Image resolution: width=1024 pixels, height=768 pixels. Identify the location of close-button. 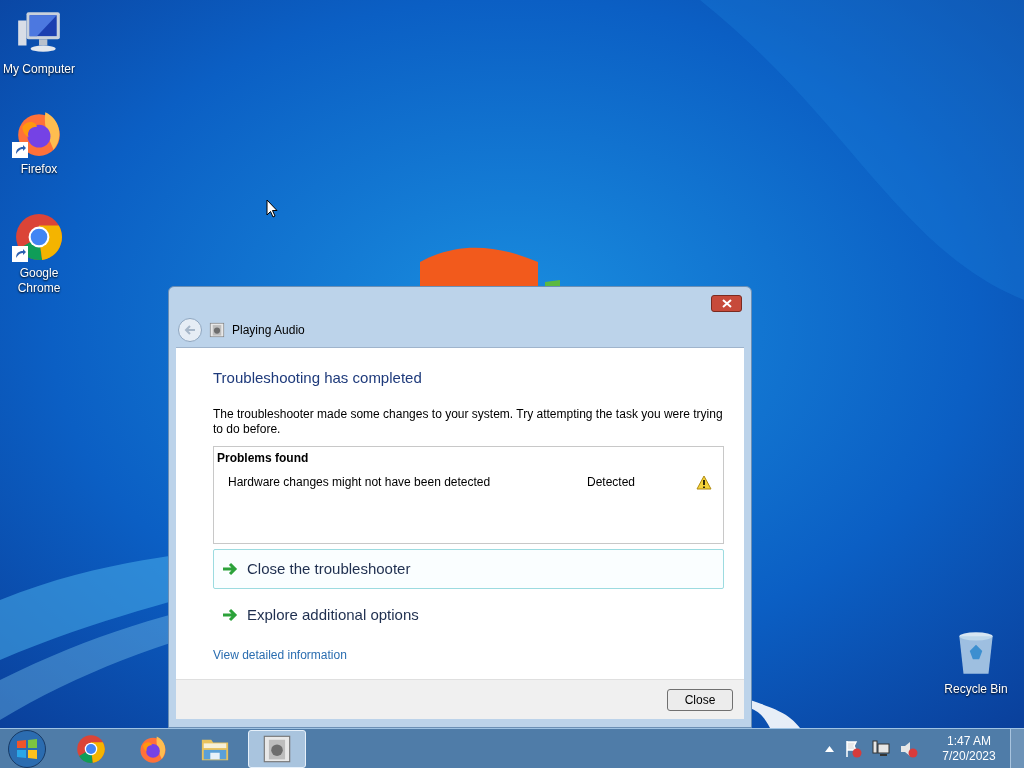
(726, 303).